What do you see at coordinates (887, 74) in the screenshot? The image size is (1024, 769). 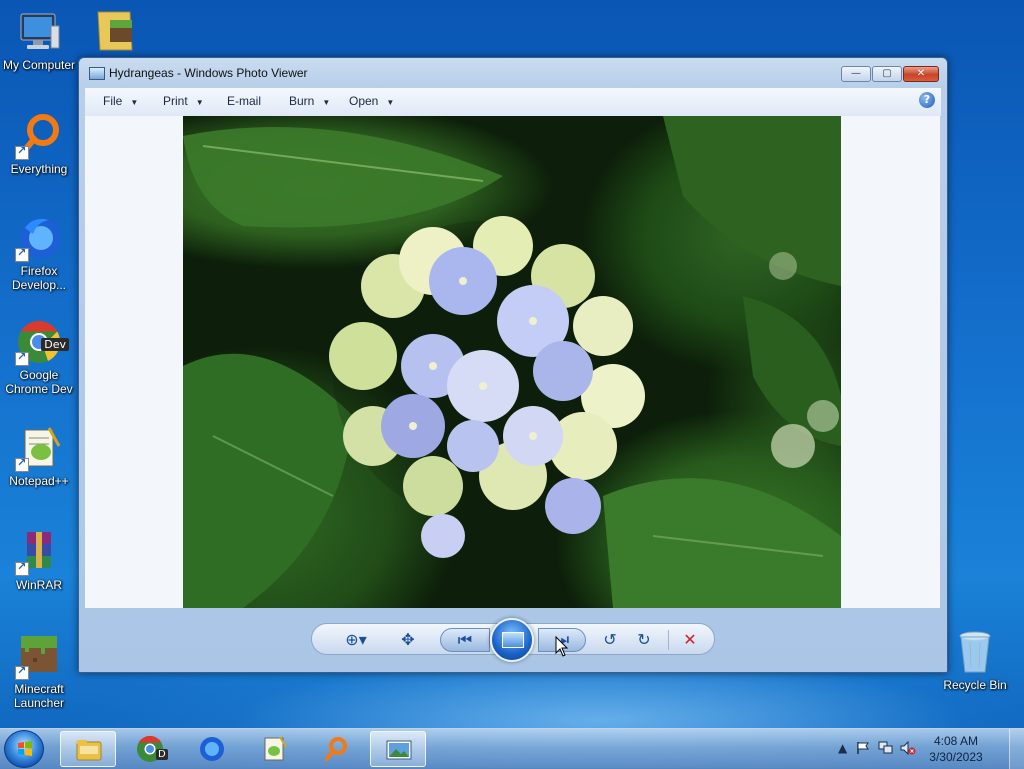 I see `maximize-button: ▢` at bounding box center [887, 74].